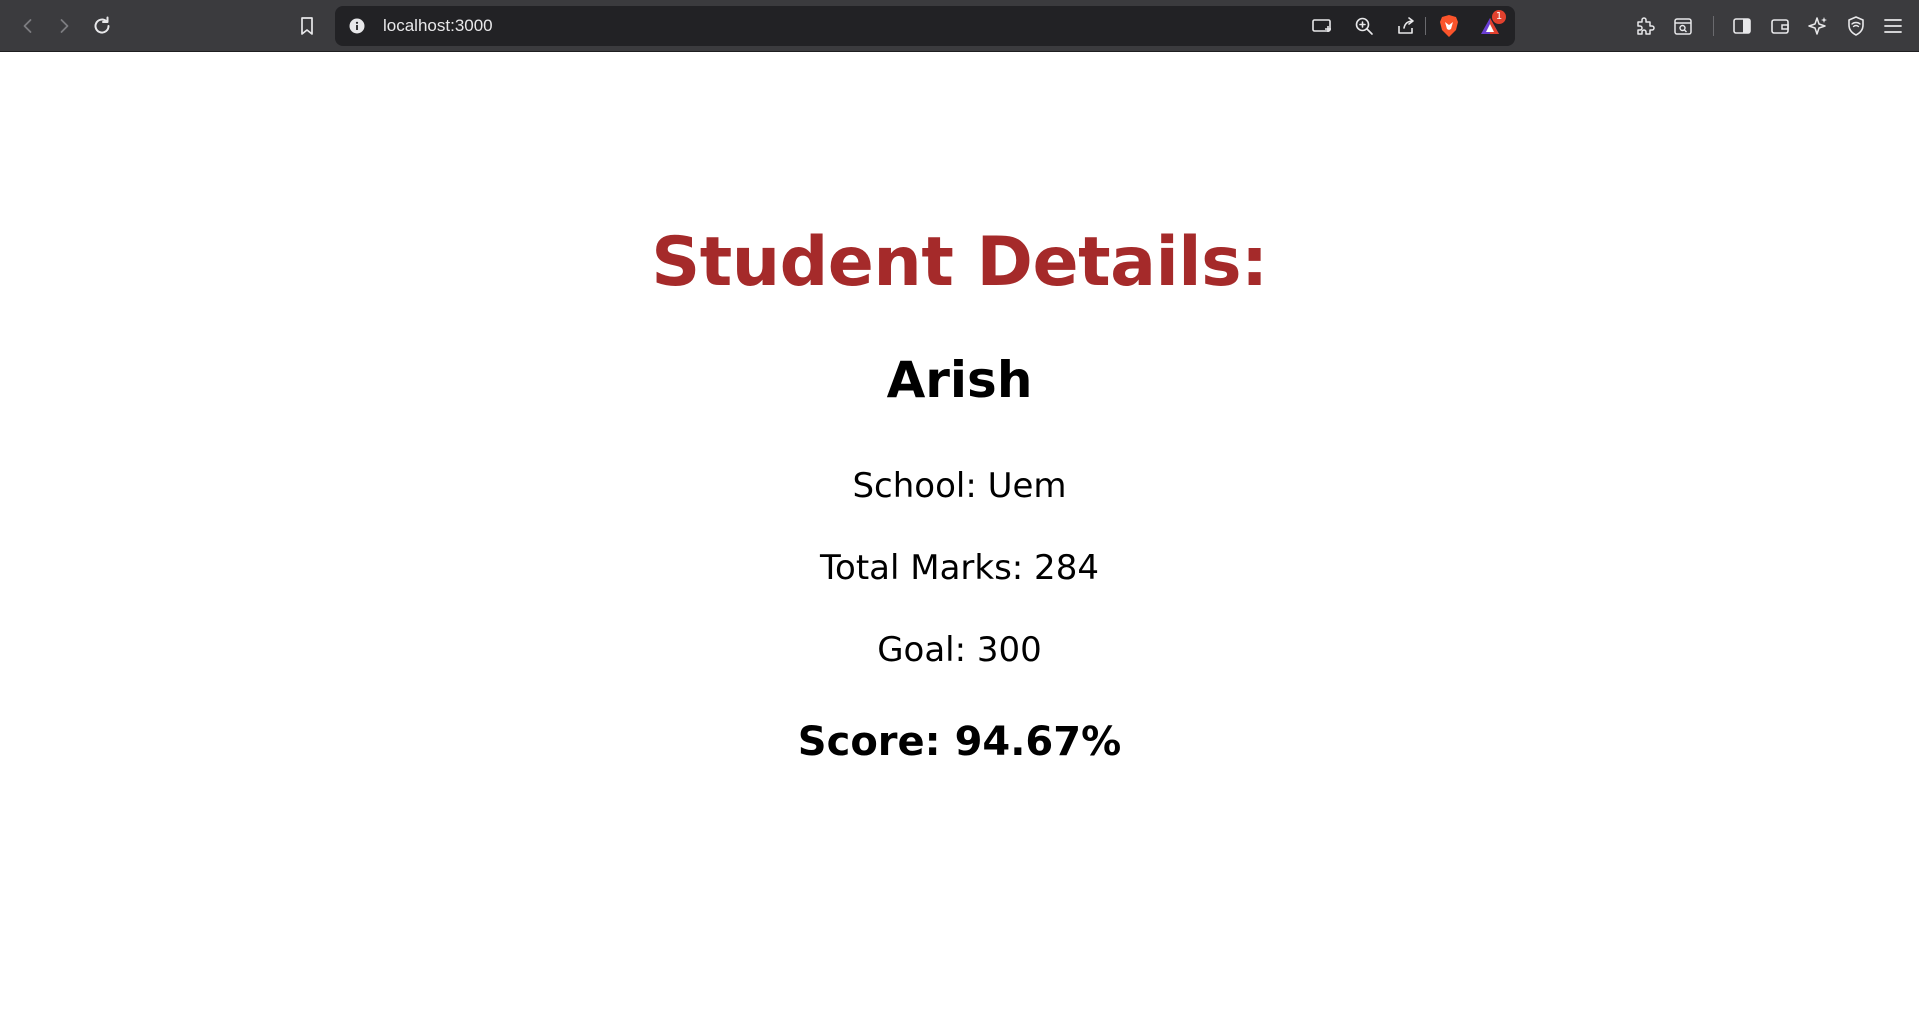  I want to click on toolbar-separator, so click(1713, 26).